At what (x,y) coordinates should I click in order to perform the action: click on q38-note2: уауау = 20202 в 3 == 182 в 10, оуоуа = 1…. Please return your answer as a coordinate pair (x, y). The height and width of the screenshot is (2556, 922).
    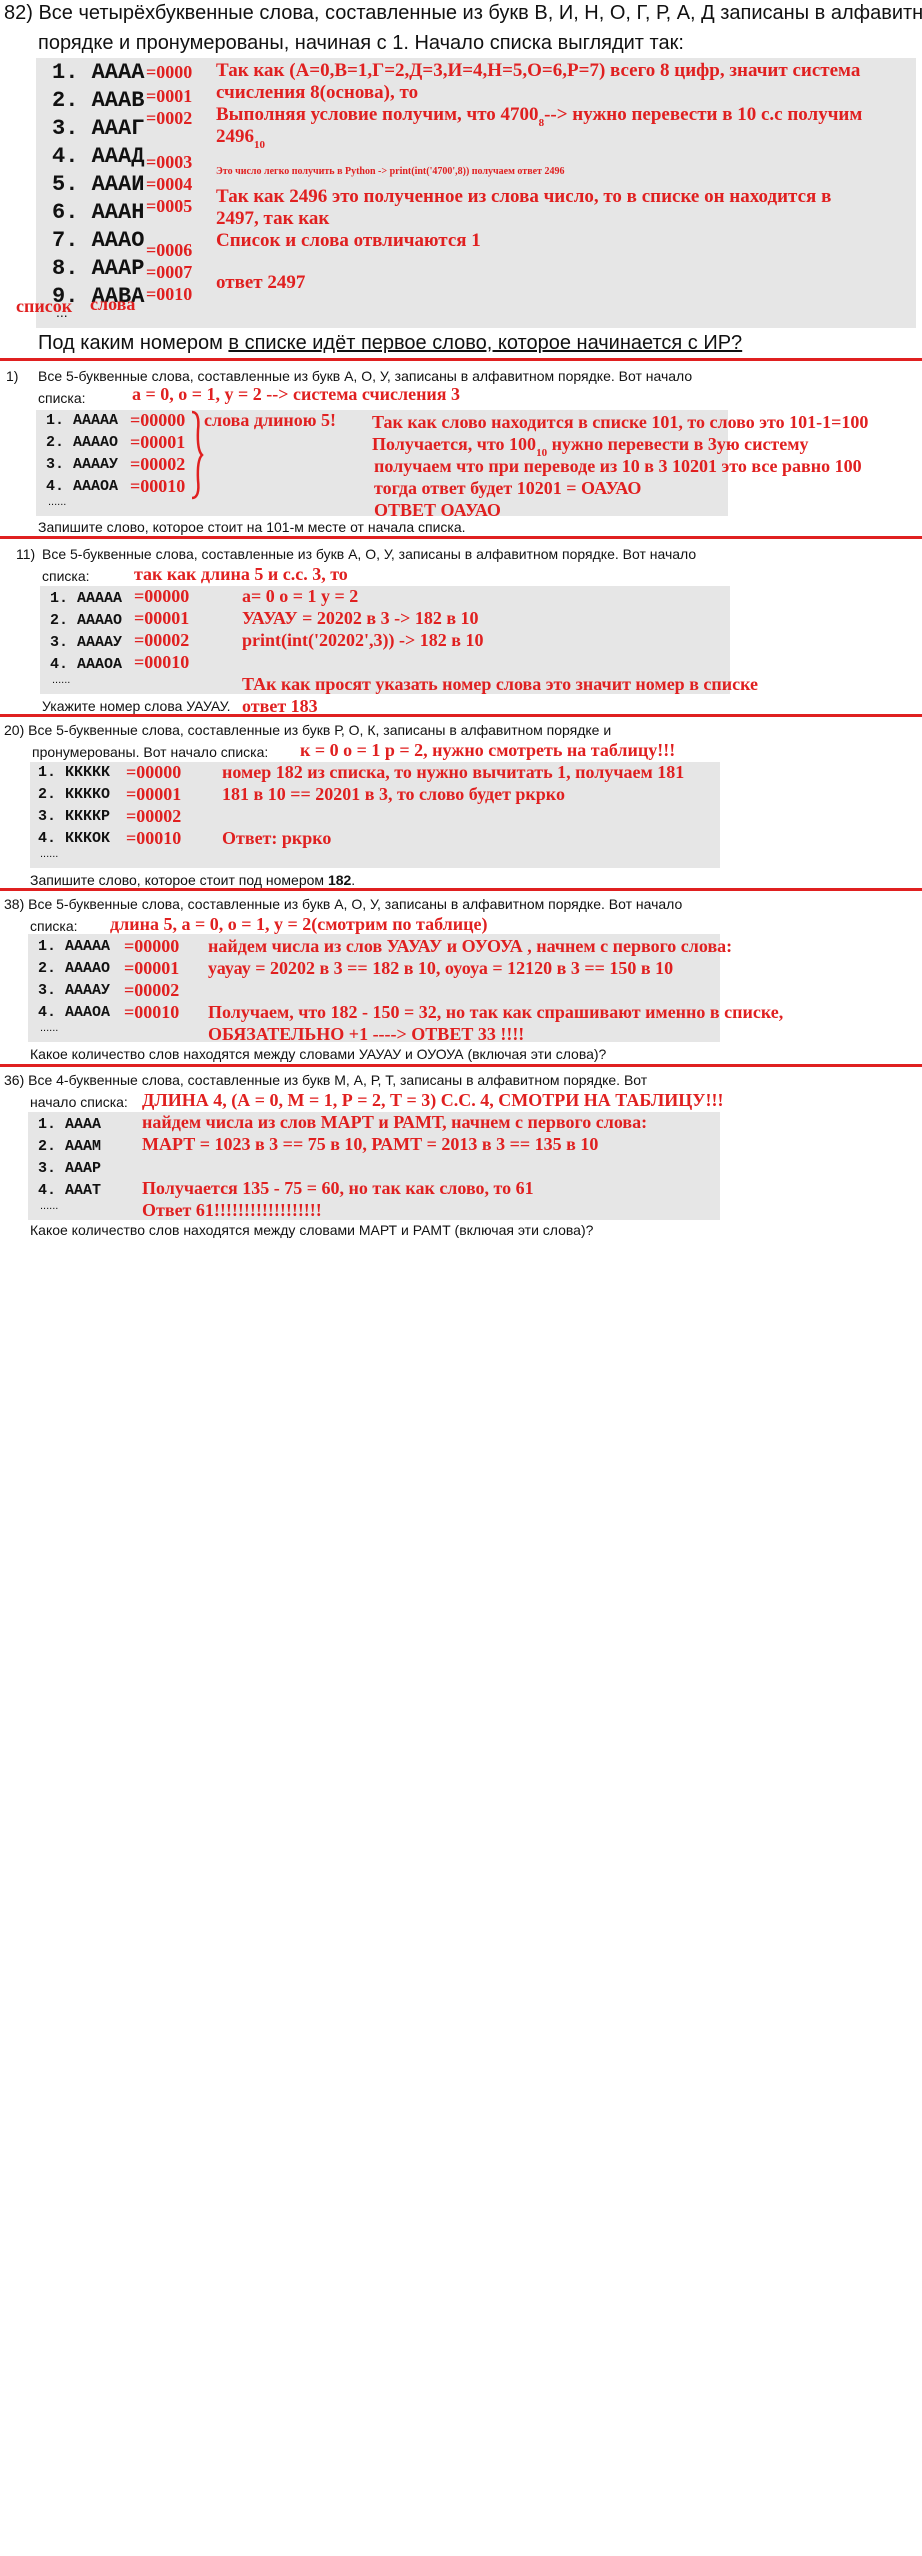
    Looking at the image, I should click on (441, 968).